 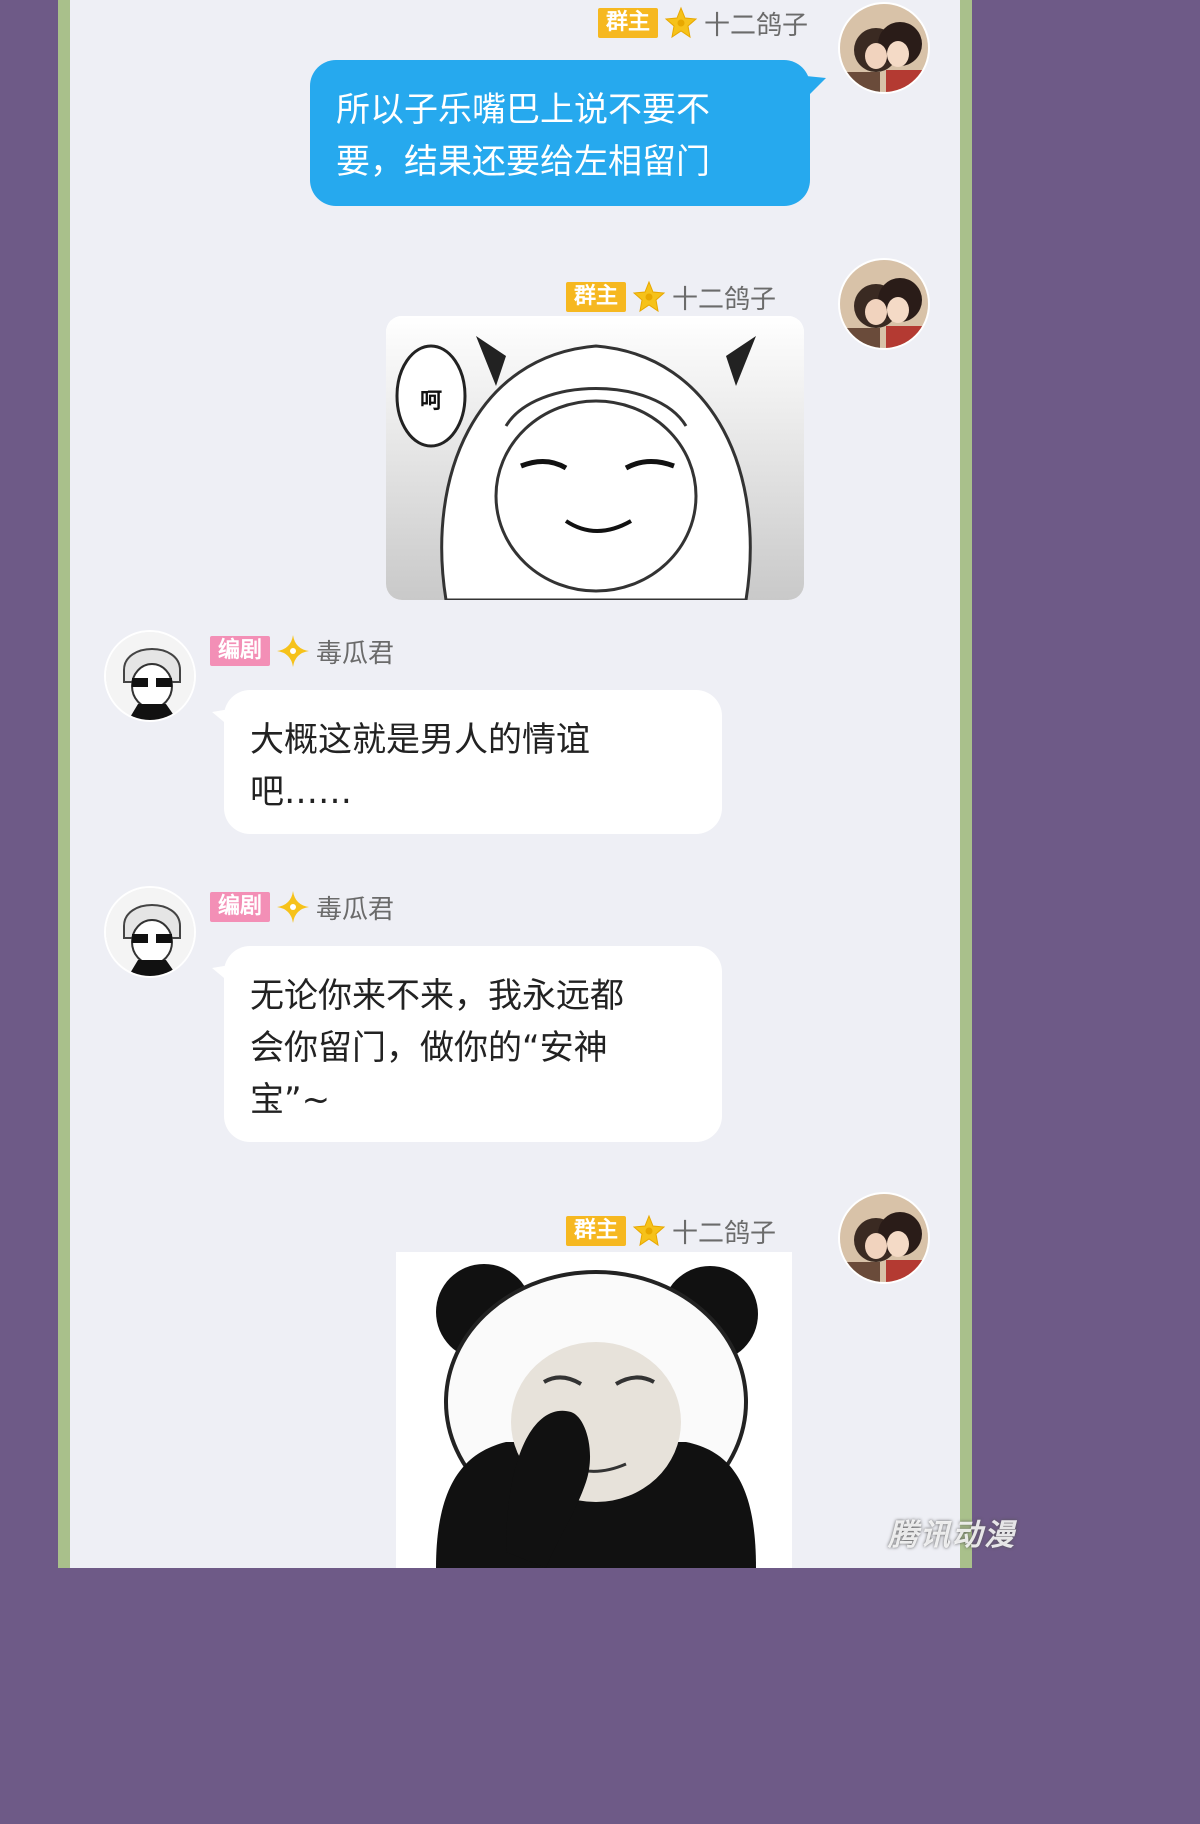 What do you see at coordinates (560, 133) in the screenshot?
I see `message-bubble: 所以子乐嘴巴上说不要不 要，结果还要给左相留门` at bounding box center [560, 133].